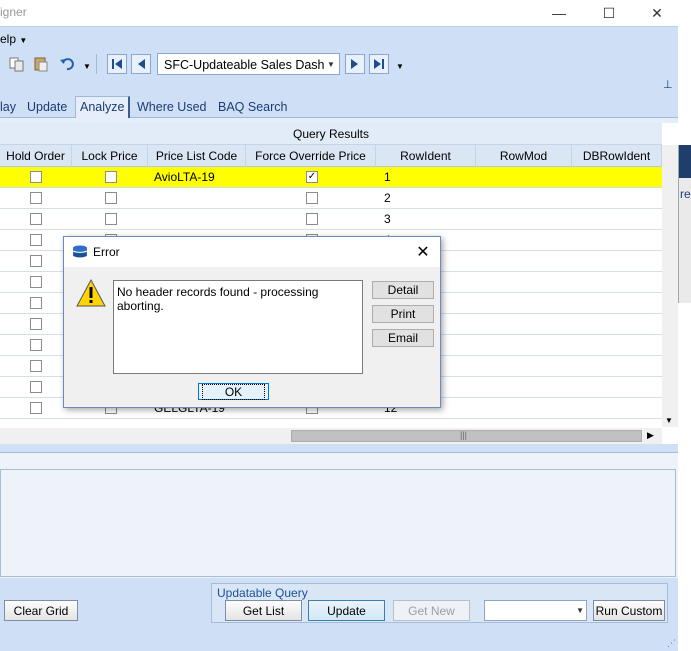 This screenshot has width=691, height=651. I want to click on grid-vertical-scrollbar: ▼, so click(670, 286).